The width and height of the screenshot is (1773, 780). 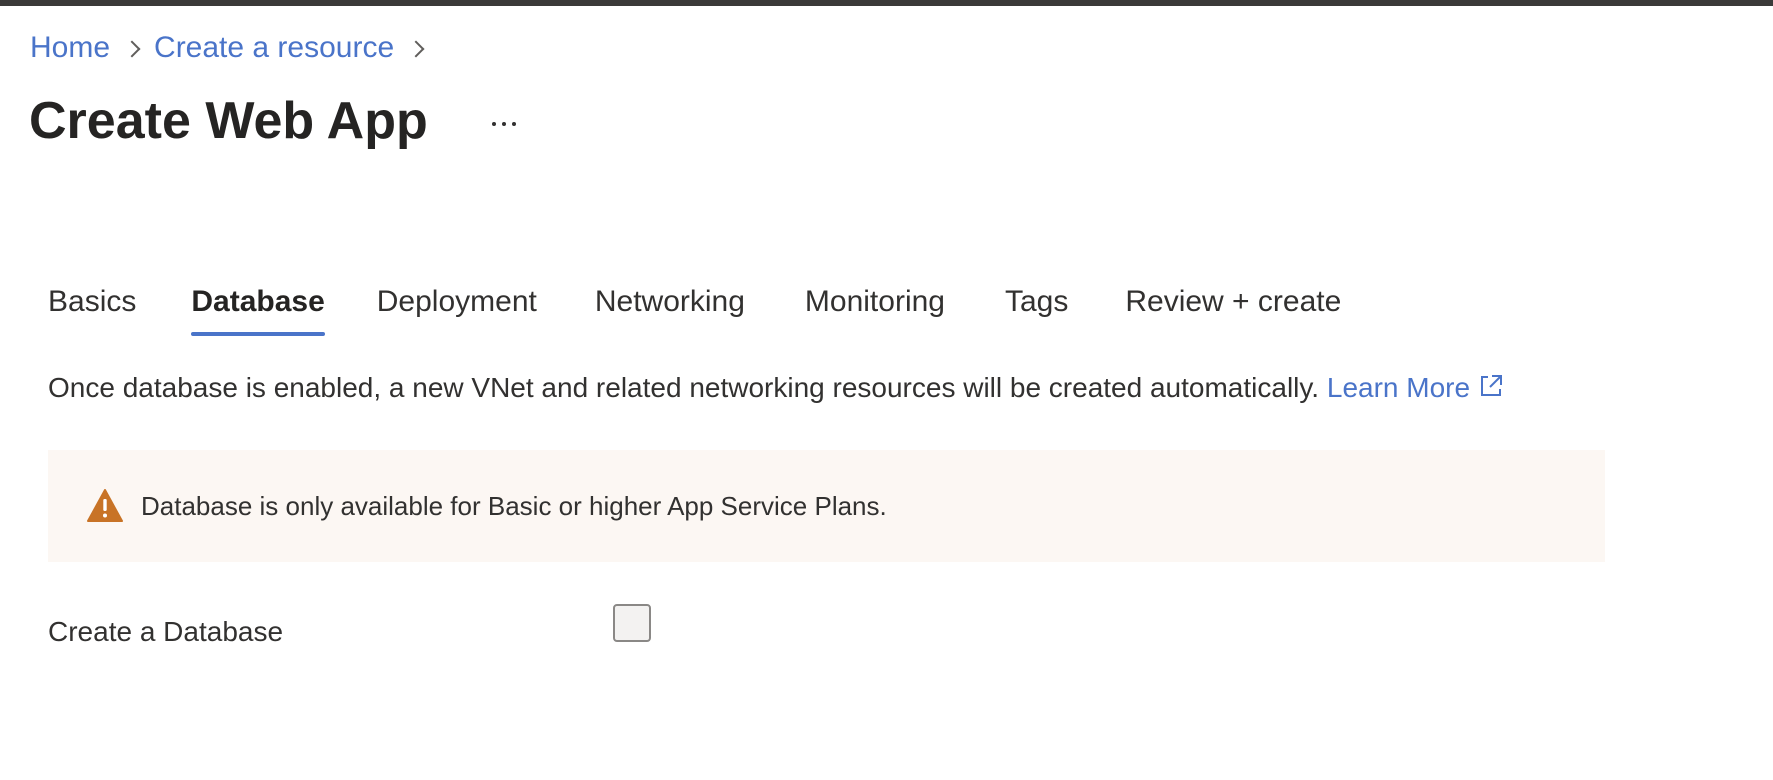 I want to click on breadcrumb-create-resource-link: Create a resource, so click(x=274, y=48).